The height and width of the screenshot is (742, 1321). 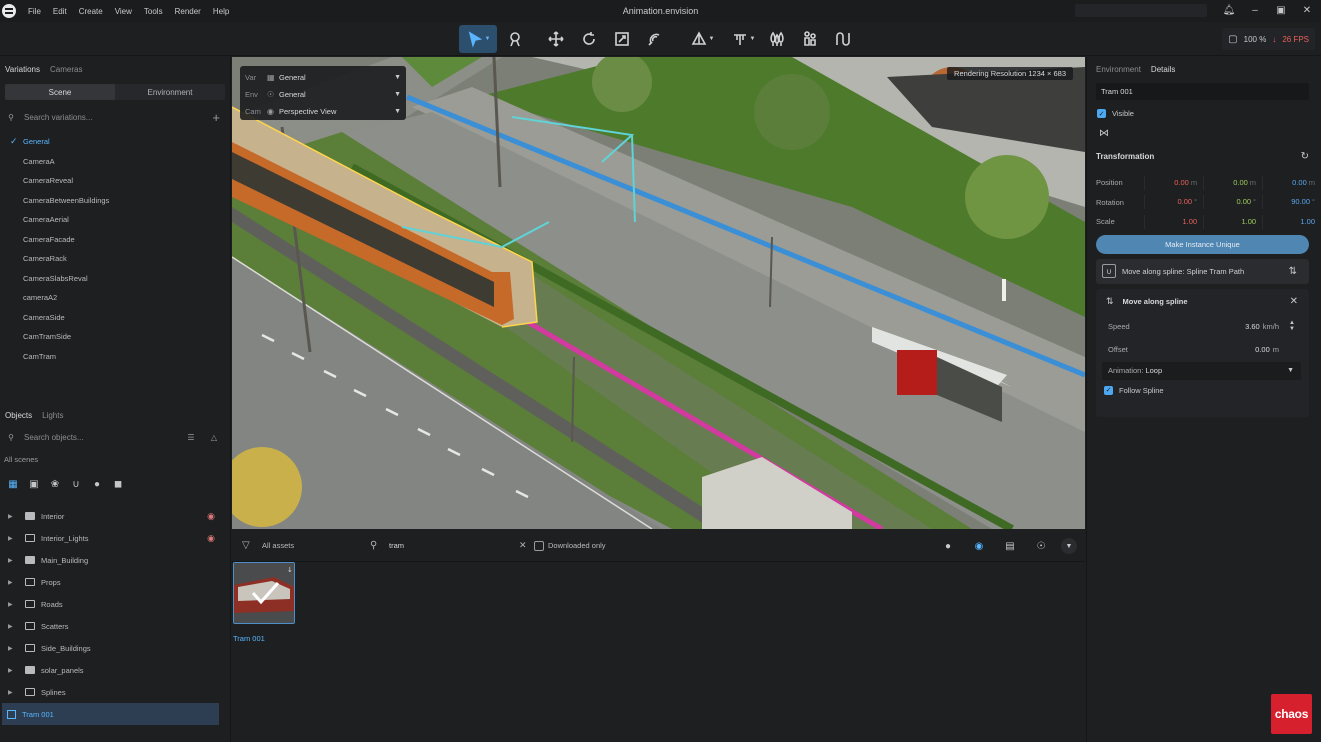 What do you see at coordinates (115, 220) in the screenshot?
I see `variation-item: CameraAerial` at bounding box center [115, 220].